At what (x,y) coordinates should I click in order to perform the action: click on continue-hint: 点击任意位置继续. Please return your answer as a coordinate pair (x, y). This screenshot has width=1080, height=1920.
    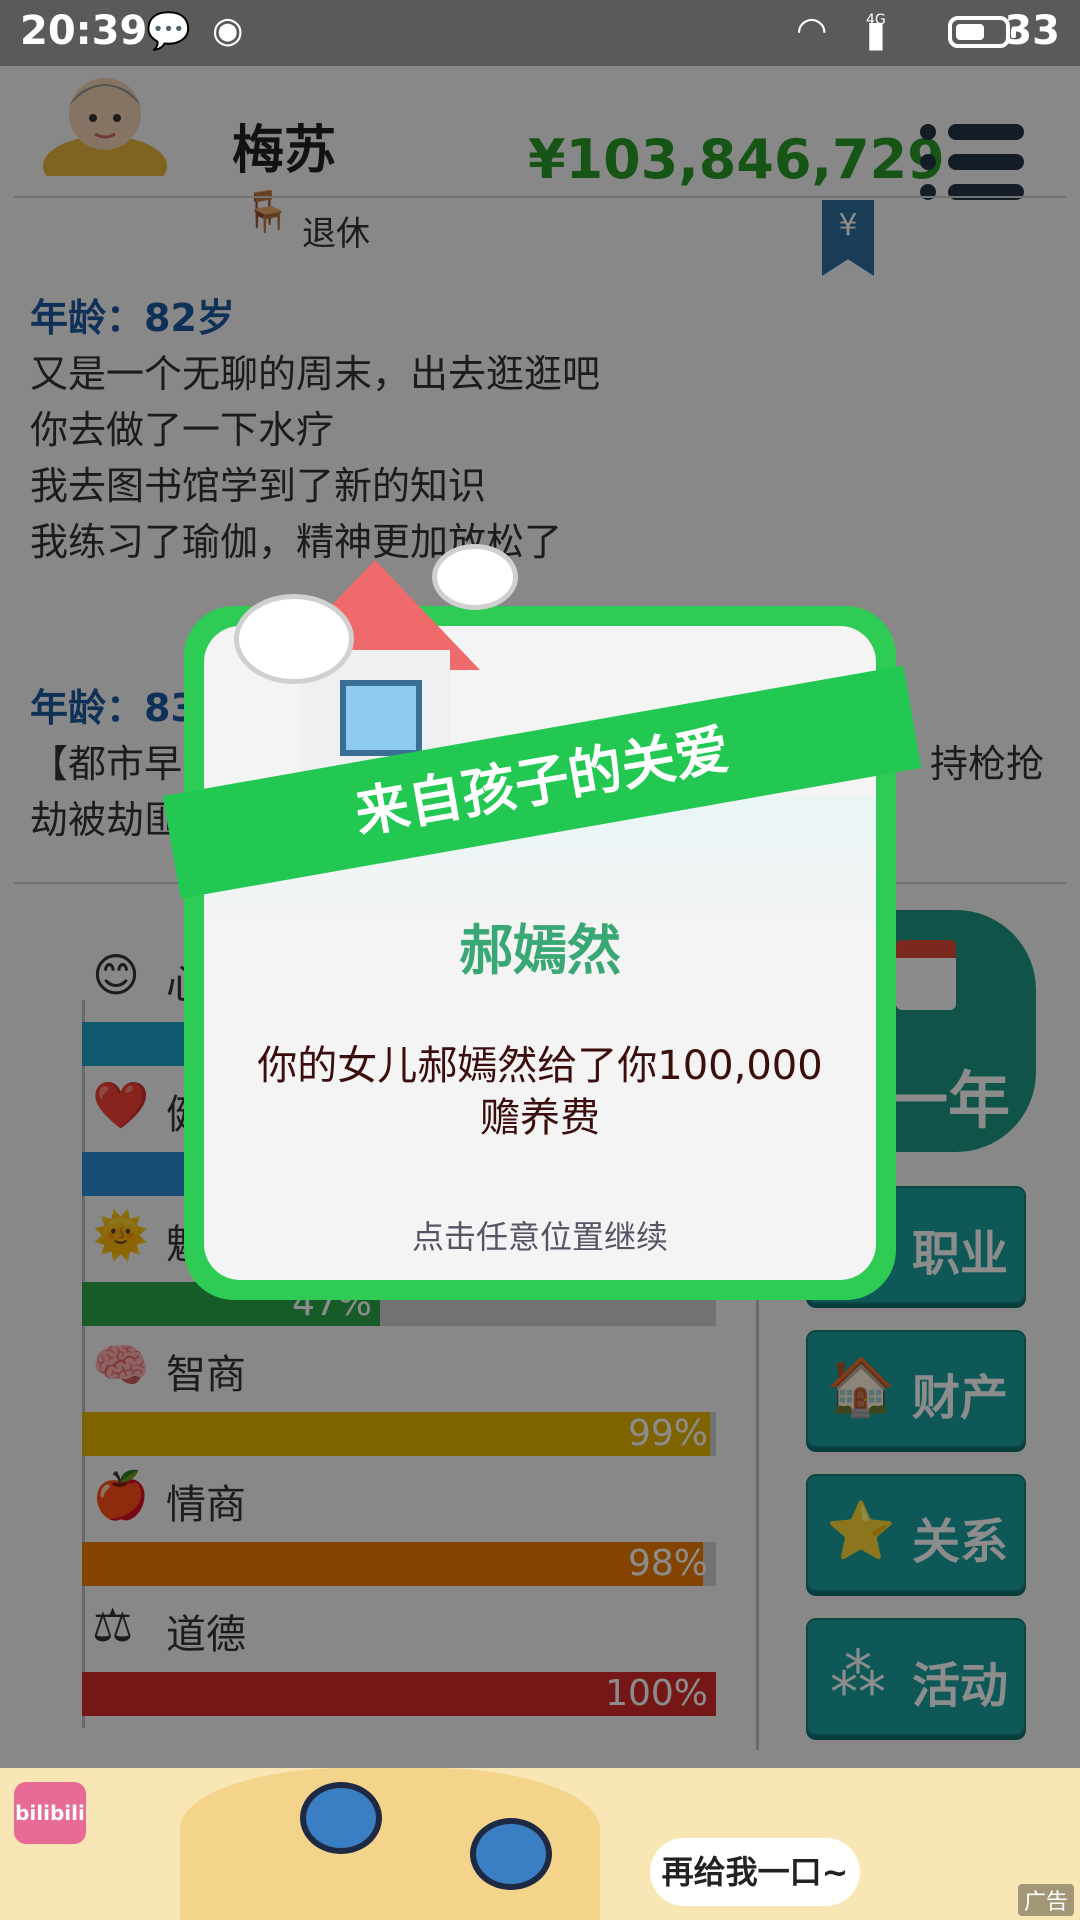
    Looking at the image, I should click on (540, 1235).